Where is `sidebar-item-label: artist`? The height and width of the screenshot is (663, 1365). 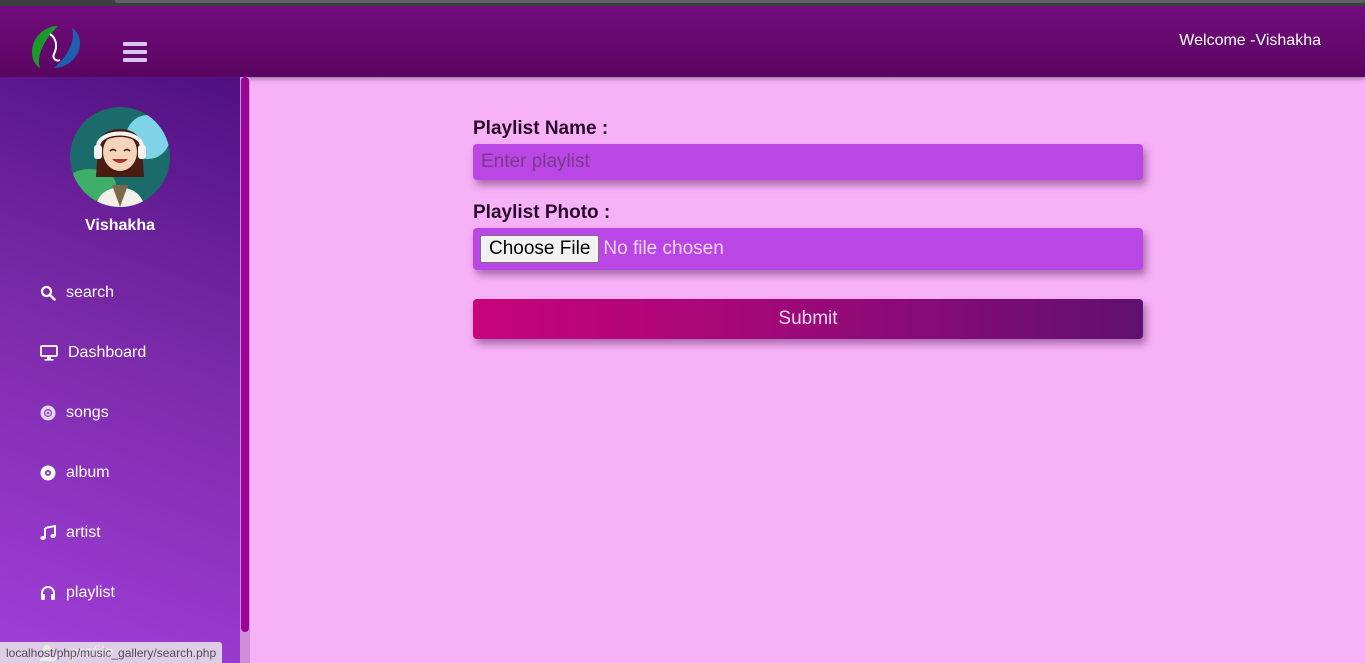
sidebar-item-label: artist is located at coordinates (83, 532).